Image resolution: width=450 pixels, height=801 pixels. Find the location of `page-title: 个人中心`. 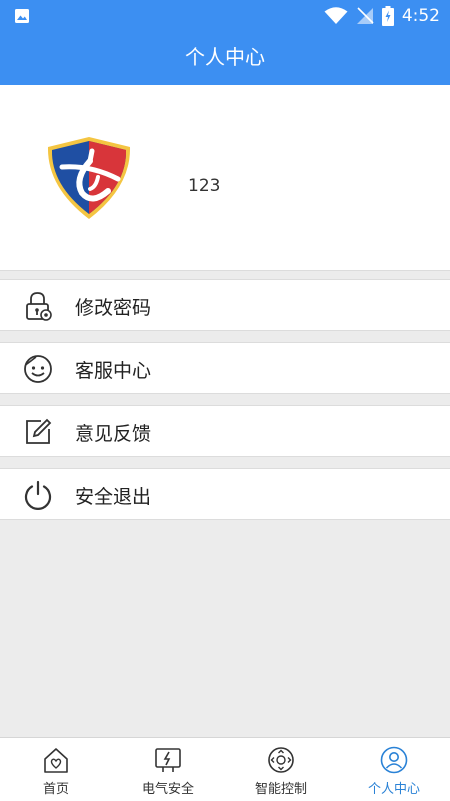

page-title: 个人中心 is located at coordinates (225, 57).